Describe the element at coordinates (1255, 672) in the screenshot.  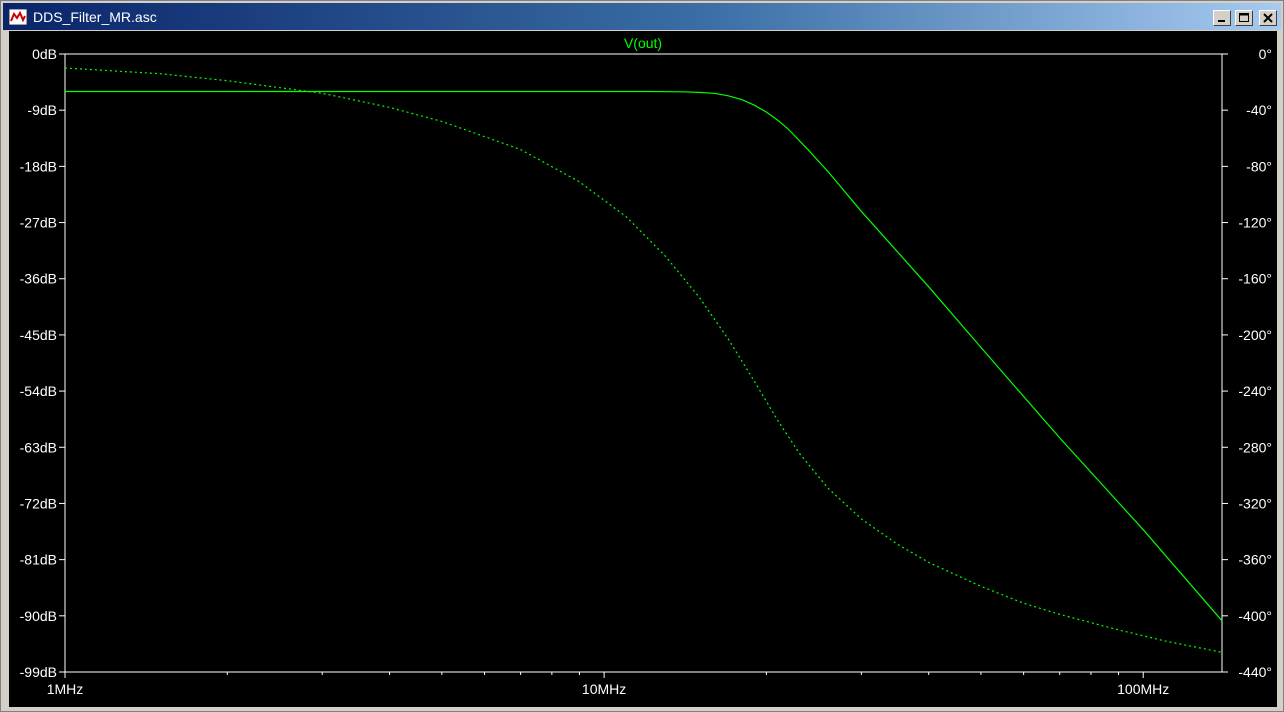
I see `y-right-tick-label: -440°` at that location.